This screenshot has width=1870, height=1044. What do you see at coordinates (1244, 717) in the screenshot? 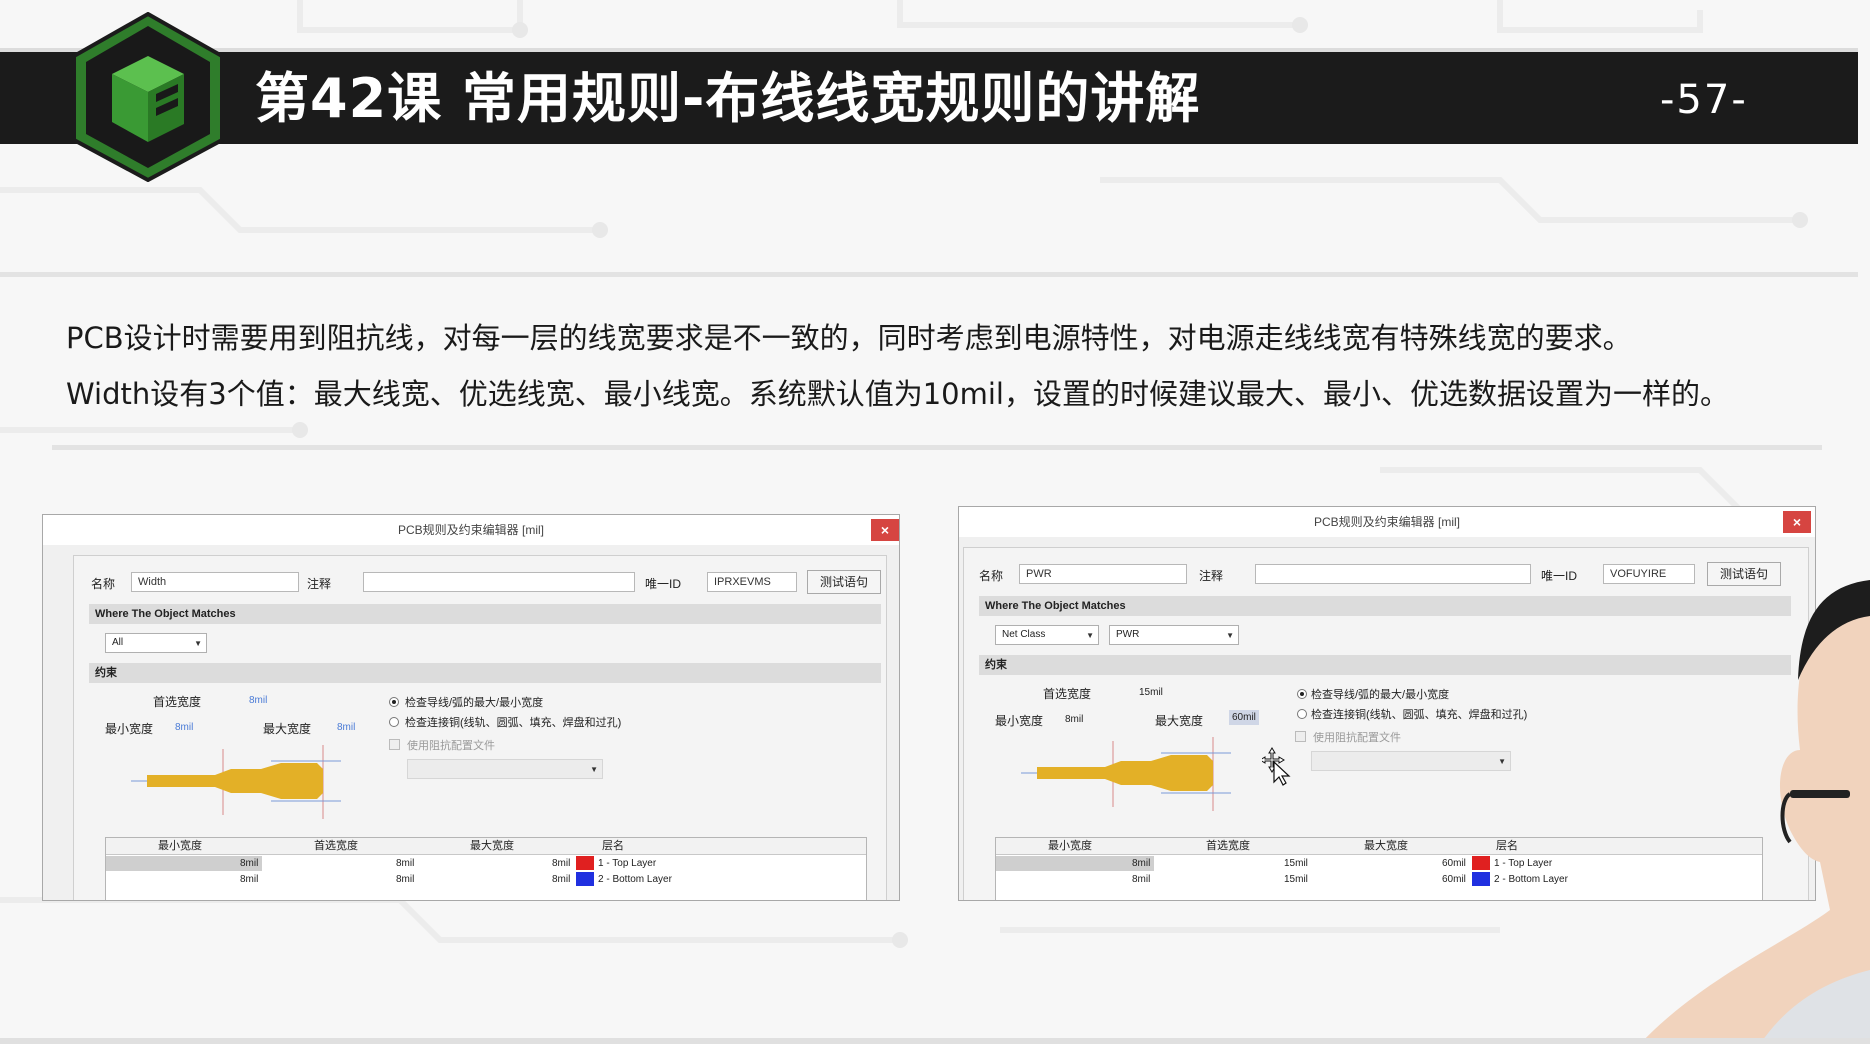
I see `max-width-value: 60mil` at bounding box center [1244, 717].